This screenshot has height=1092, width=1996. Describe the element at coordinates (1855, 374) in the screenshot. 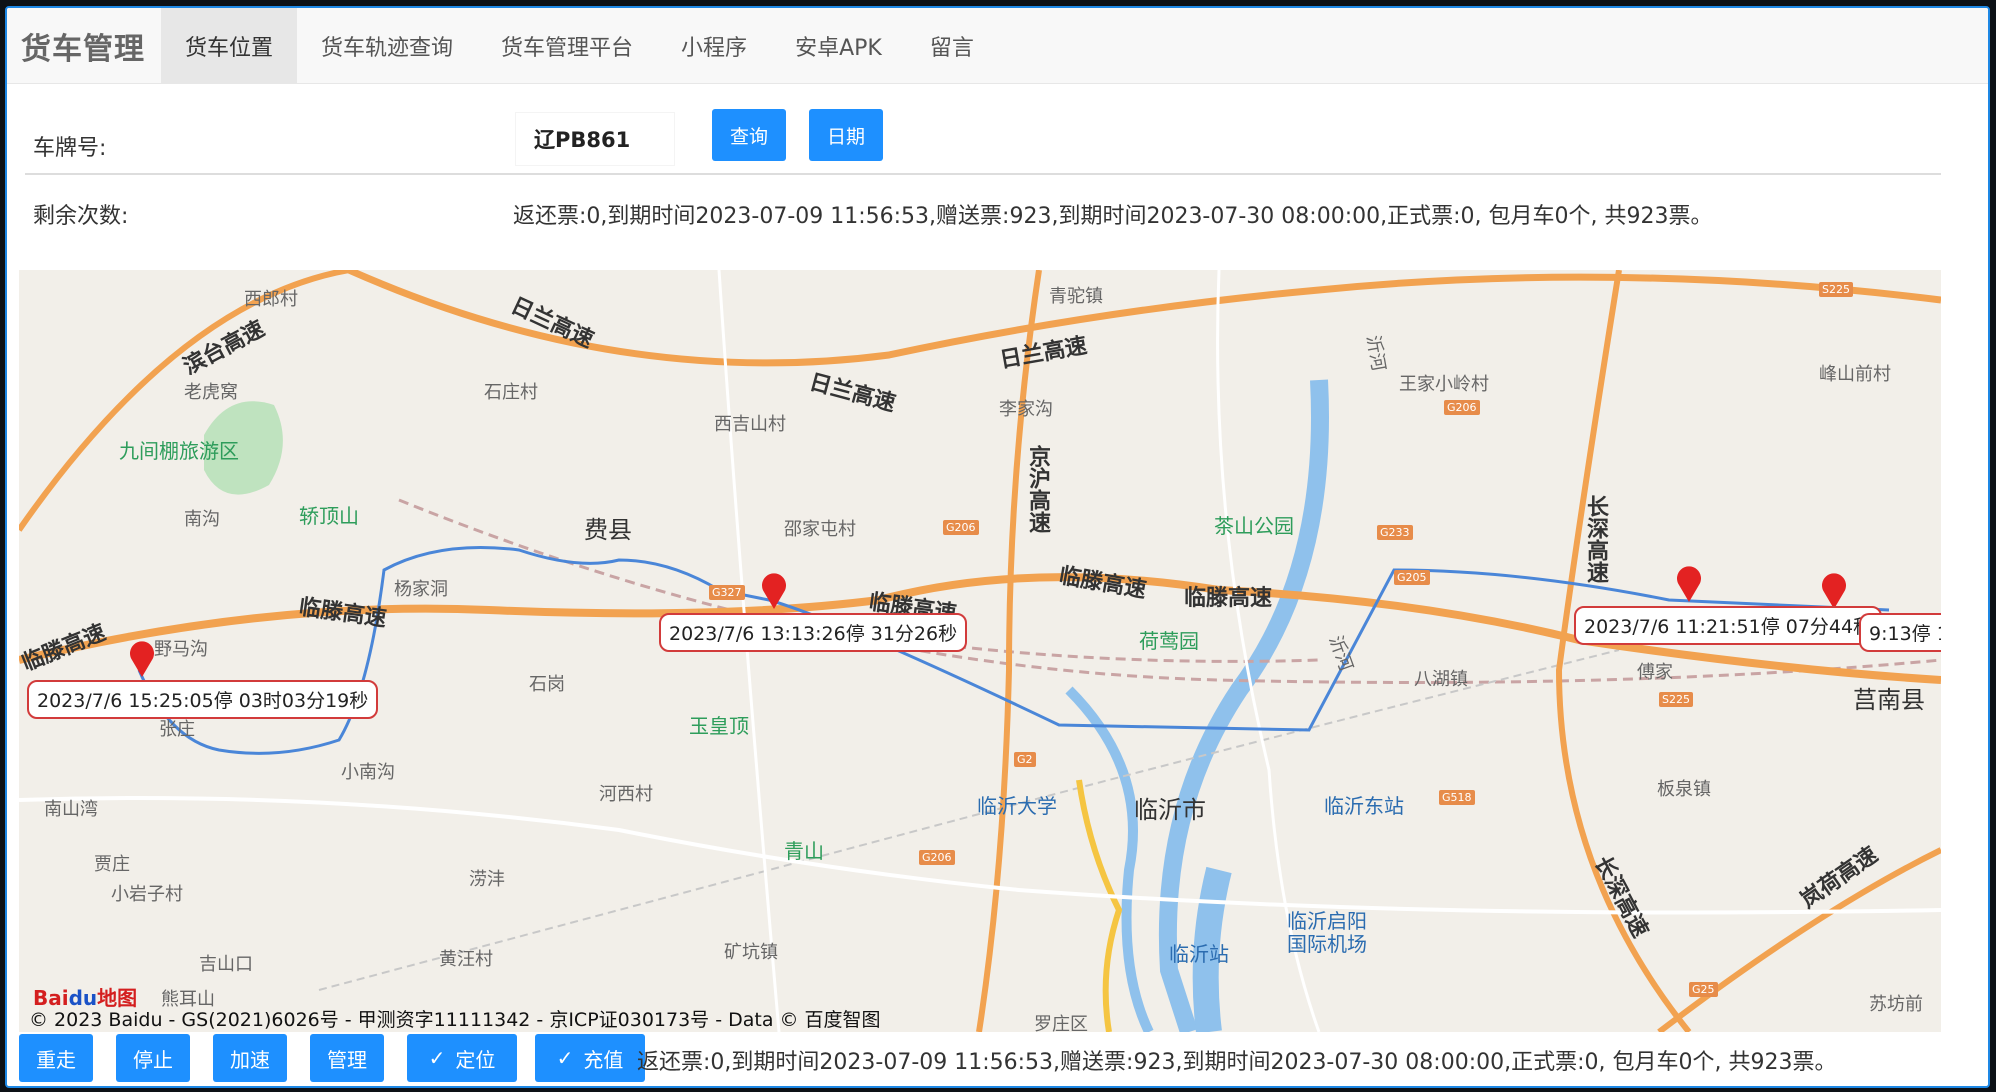

I see `place-label: 峰山前村` at that location.